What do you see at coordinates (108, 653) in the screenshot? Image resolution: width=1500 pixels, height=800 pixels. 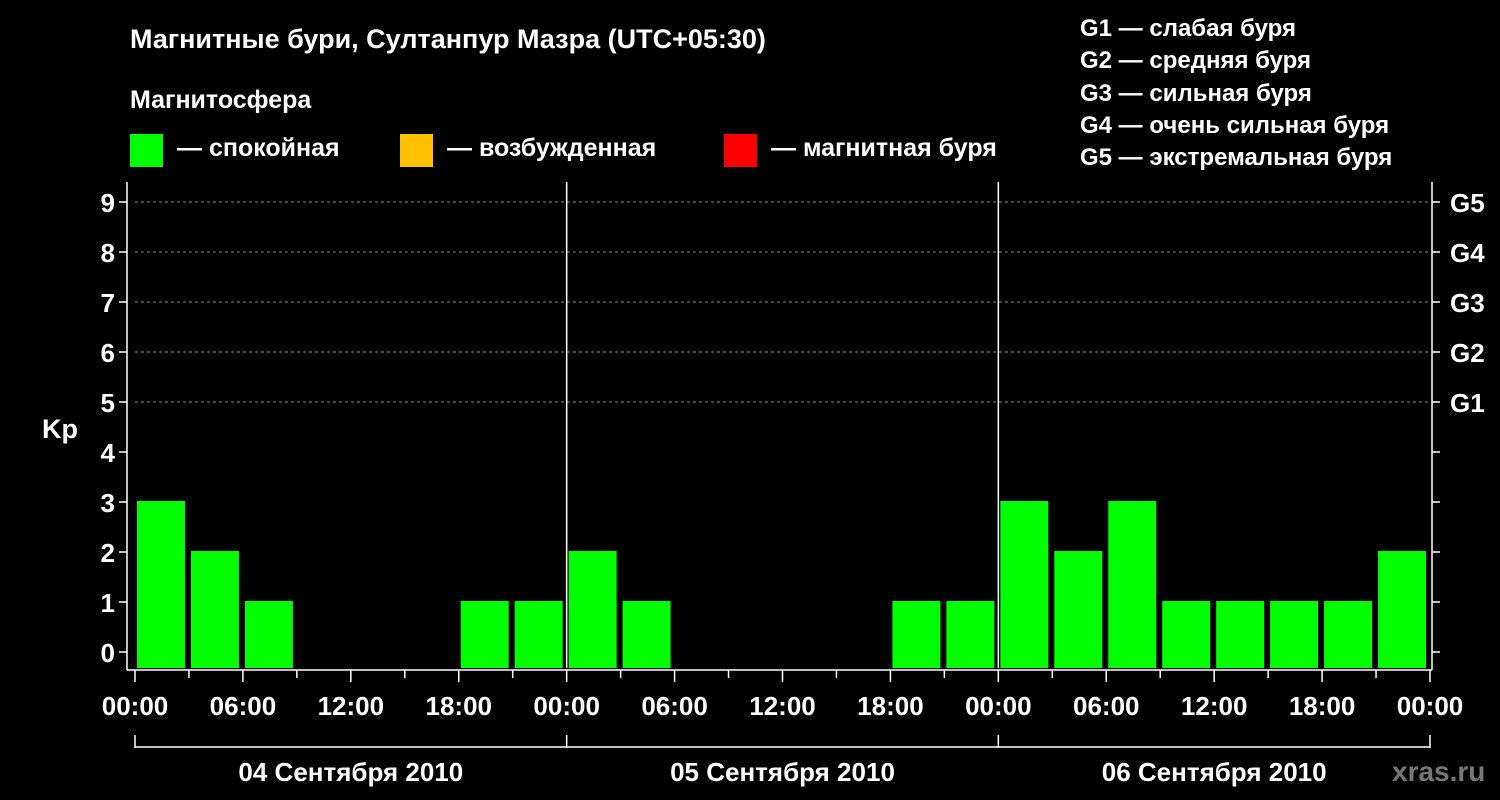 I see `y-tick-label: 0` at bounding box center [108, 653].